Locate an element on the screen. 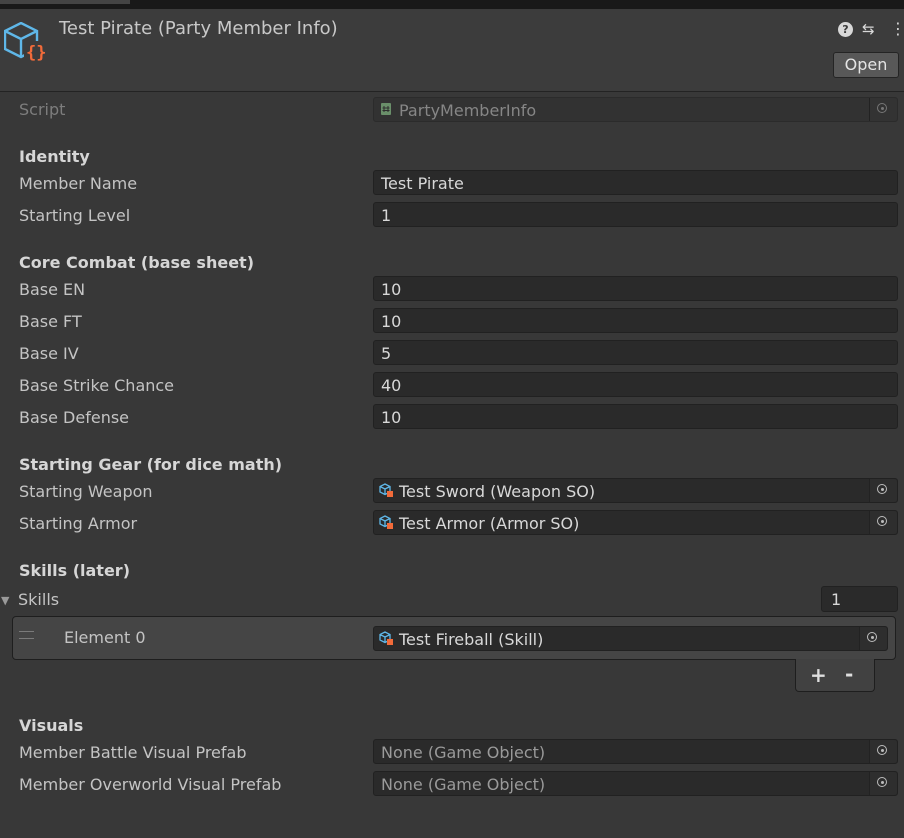 The height and width of the screenshot is (838, 904). base-ft-label: Base FT is located at coordinates (50, 321).